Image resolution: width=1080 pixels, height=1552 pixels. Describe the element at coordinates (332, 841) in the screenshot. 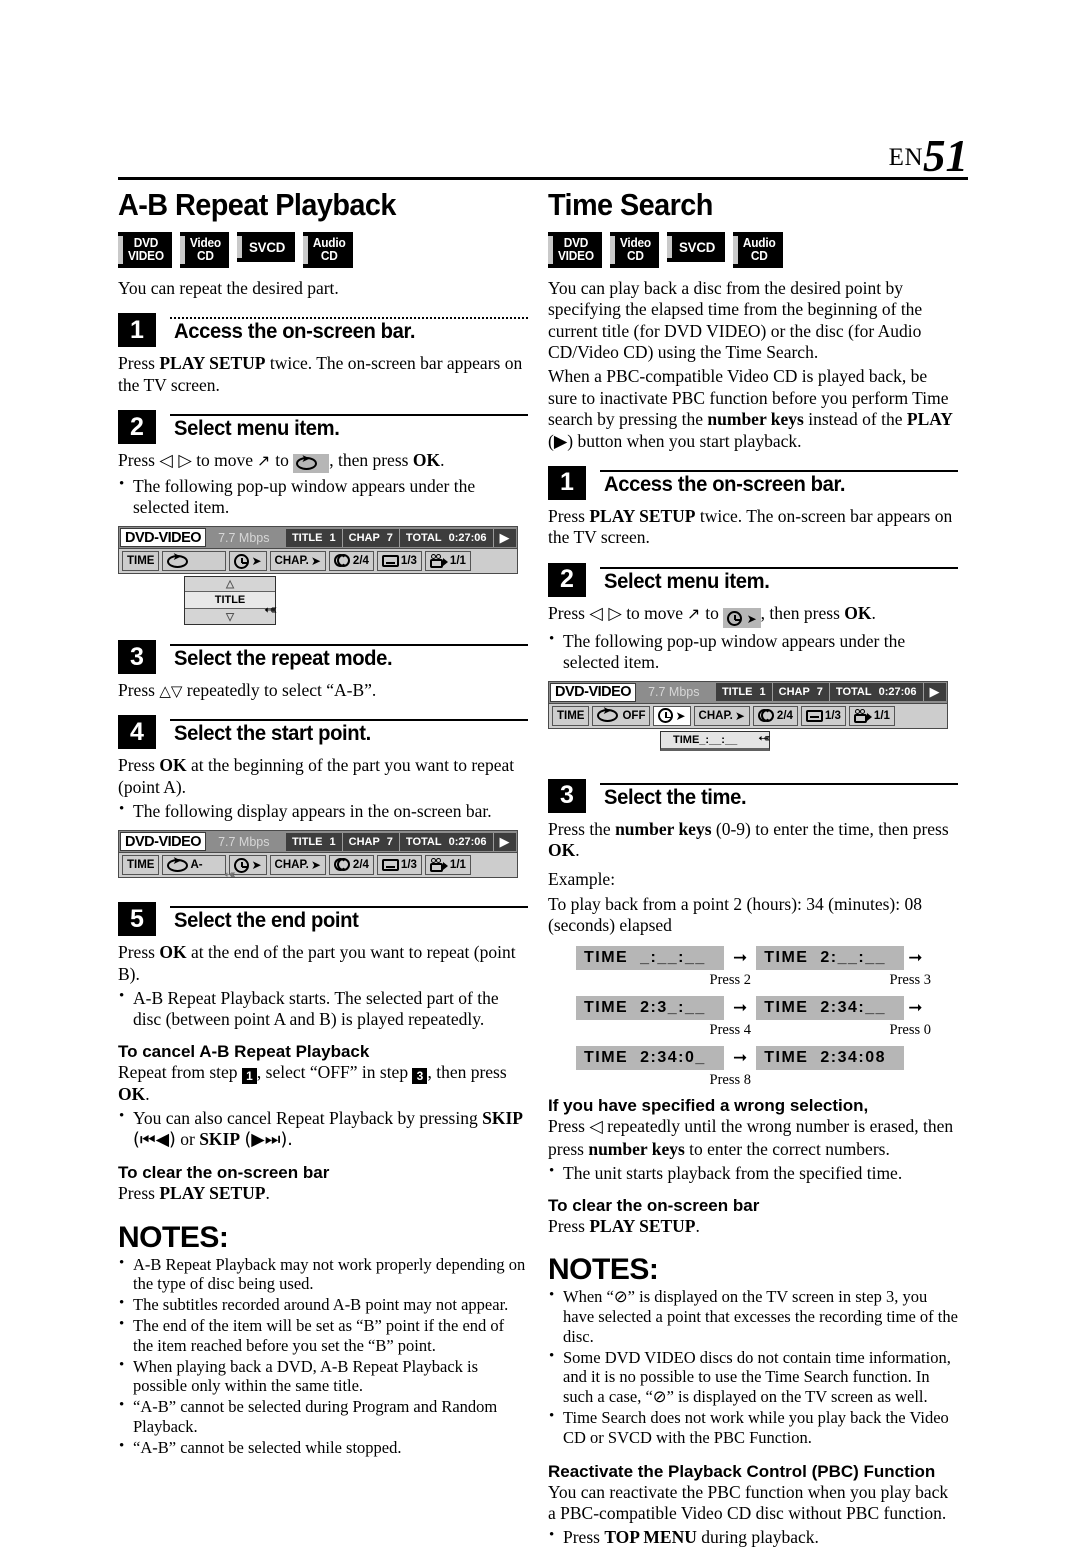

I see `value: 1` at that location.